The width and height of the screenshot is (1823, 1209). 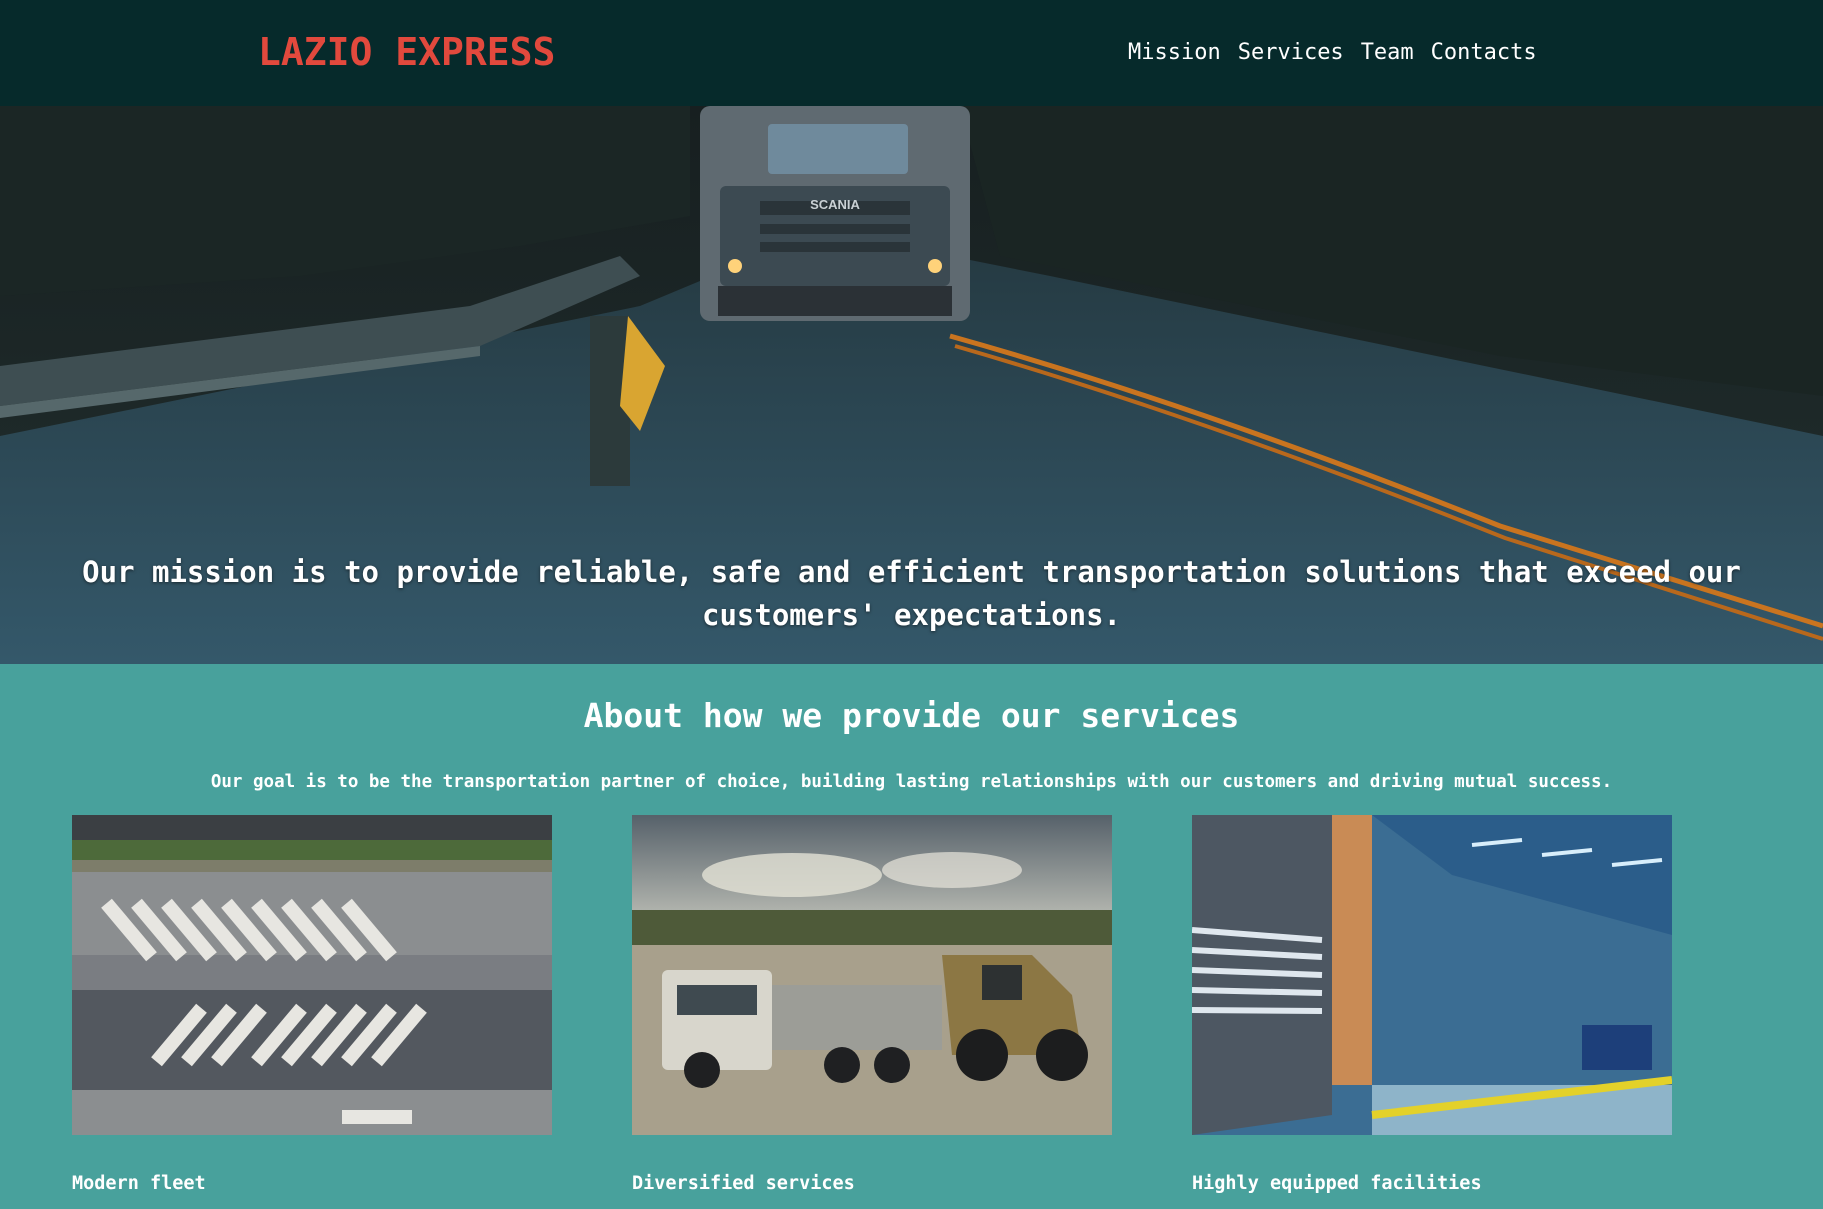 What do you see at coordinates (872, 975) in the screenshot?
I see `quarry-truck-loader-image` at bounding box center [872, 975].